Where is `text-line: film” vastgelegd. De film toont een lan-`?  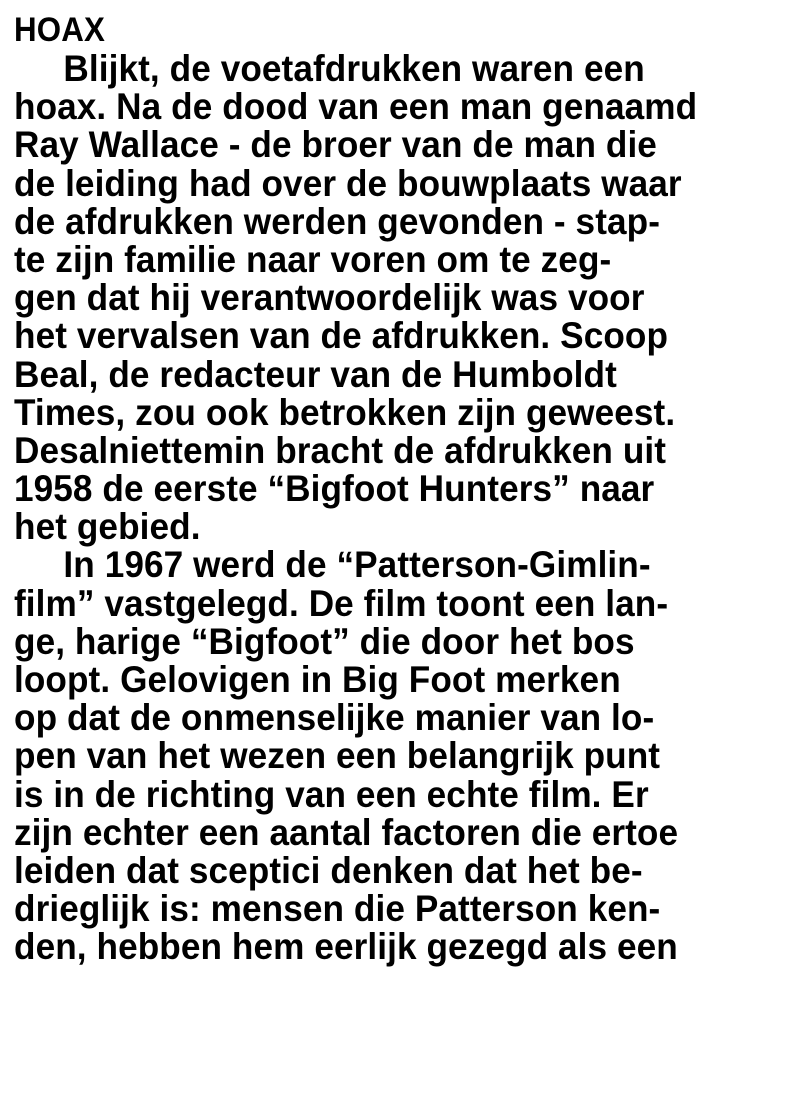
text-line: film” vastgelegd. De film toont een lan- is located at coordinates (341, 603).